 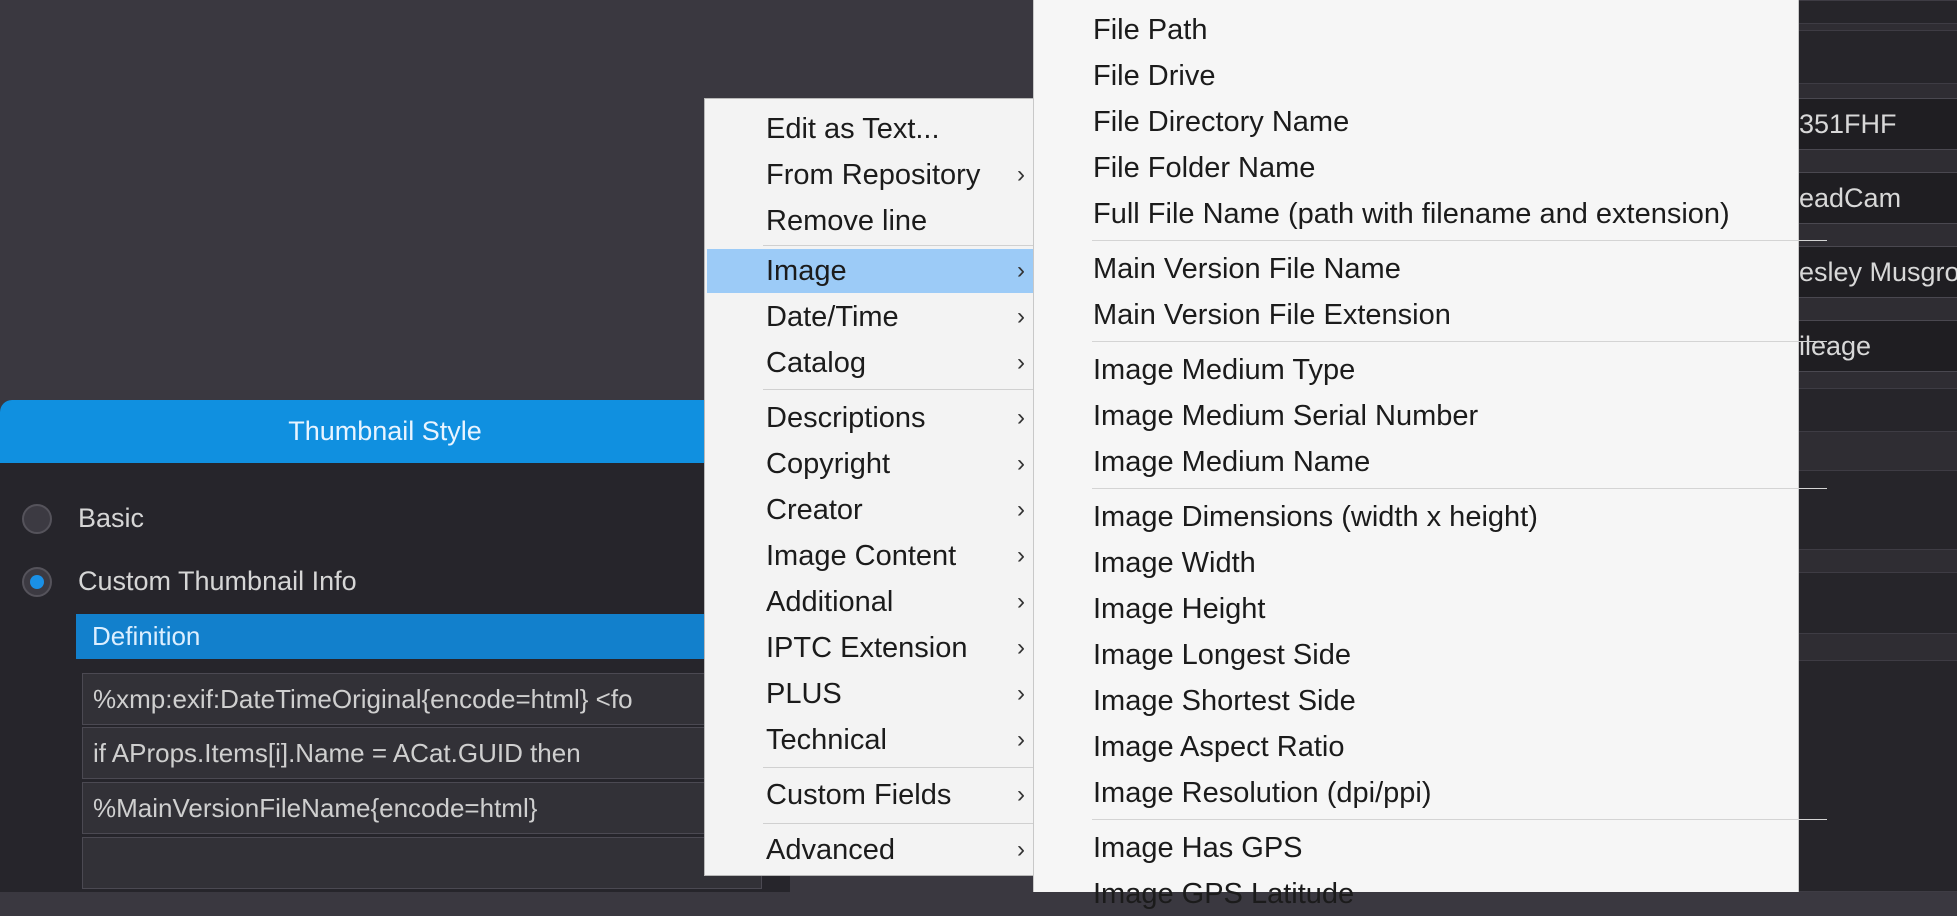 I want to click on submenu-item-image-resolution: Image Resolution (dpi/ppi), so click(x=1414, y=793).